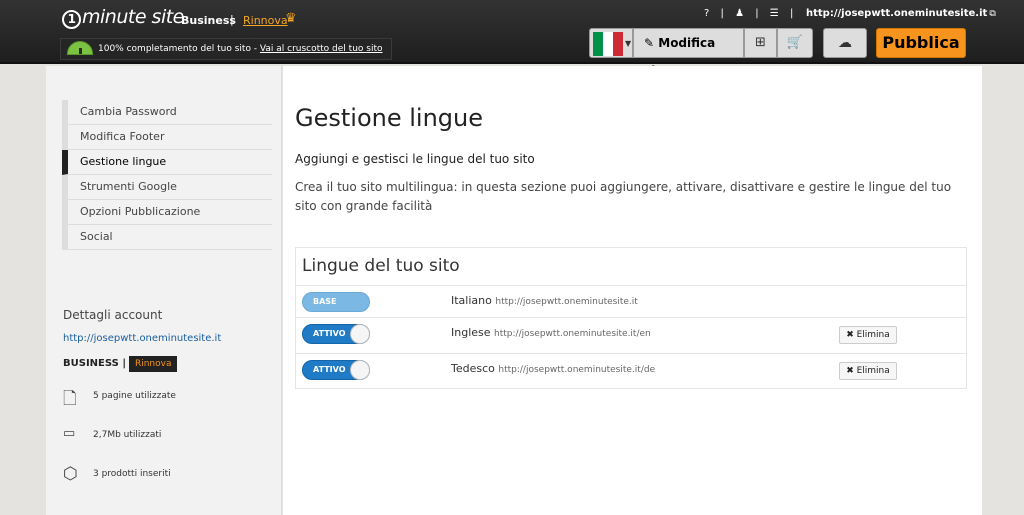  What do you see at coordinates (69, 433) in the screenshot?
I see `battery-icon: ▭` at bounding box center [69, 433].